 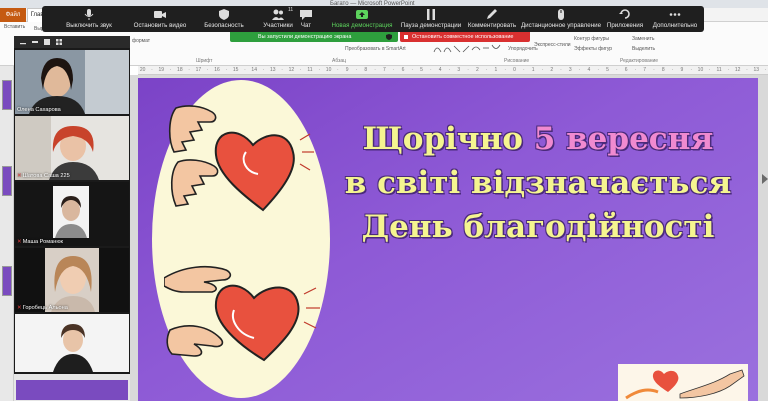 I want to click on stop-icon, so click(x=406, y=37).